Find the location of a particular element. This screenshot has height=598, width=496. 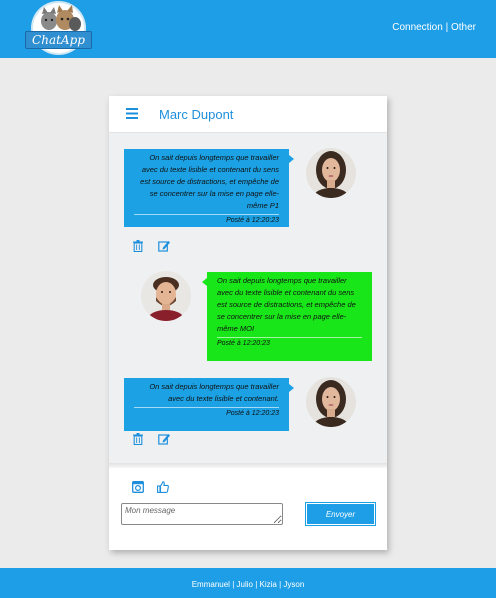

footer-link-jyson: Jyson is located at coordinates (293, 584).